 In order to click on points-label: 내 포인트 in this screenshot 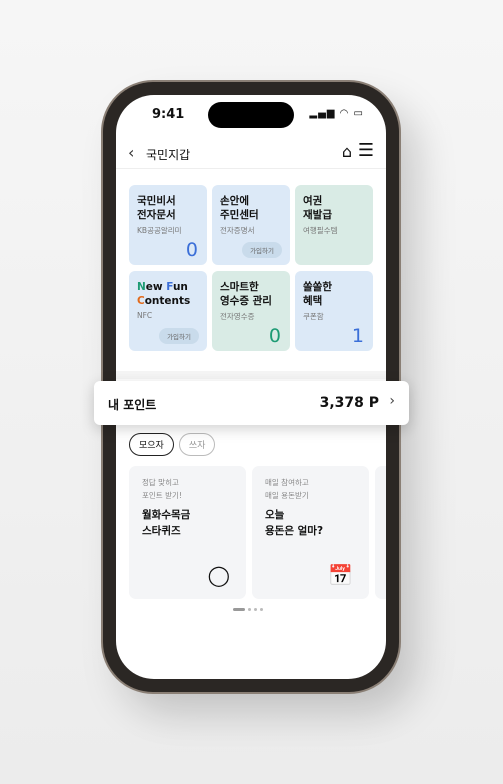, I will do `click(132, 405)`.